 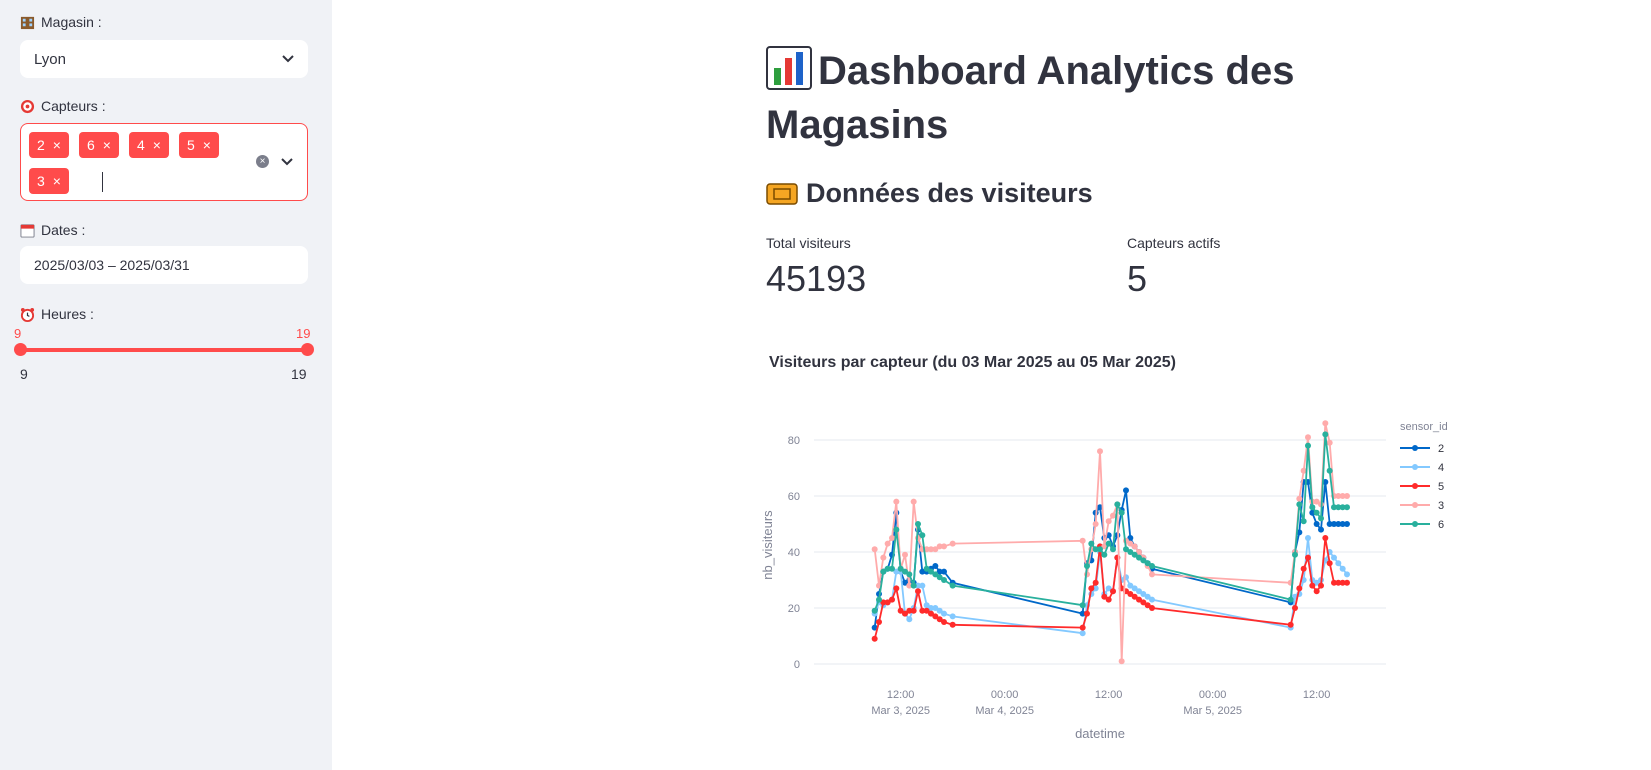 What do you see at coordinates (57, 314) in the screenshot?
I see `heures-label: Heures :` at bounding box center [57, 314].